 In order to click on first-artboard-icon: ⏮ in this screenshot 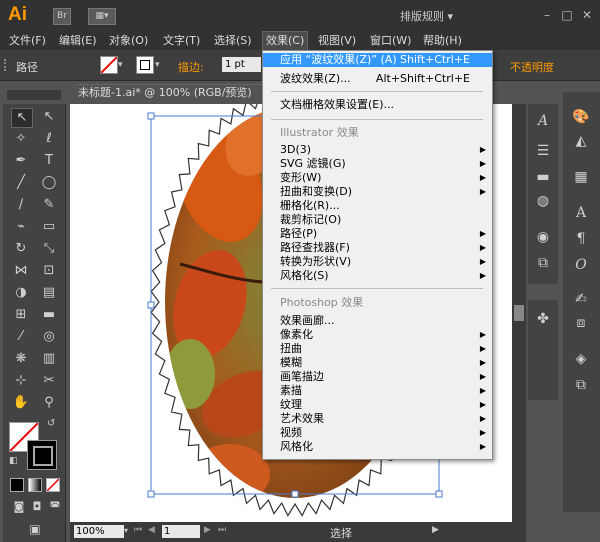, I will do `click(138, 530)`.